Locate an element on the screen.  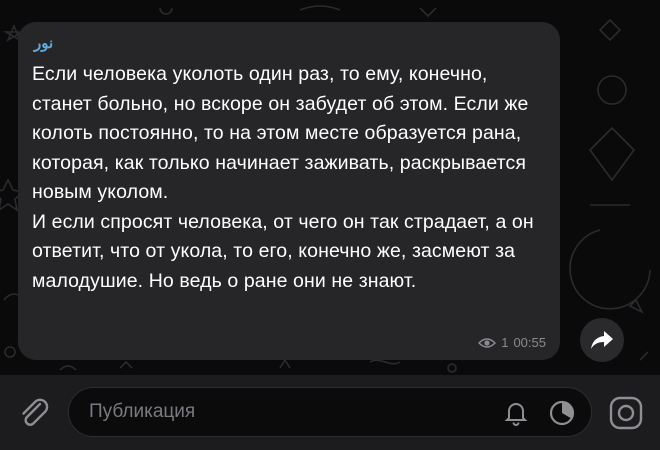
share-arrow-icon is located at coordinates (602, 340).